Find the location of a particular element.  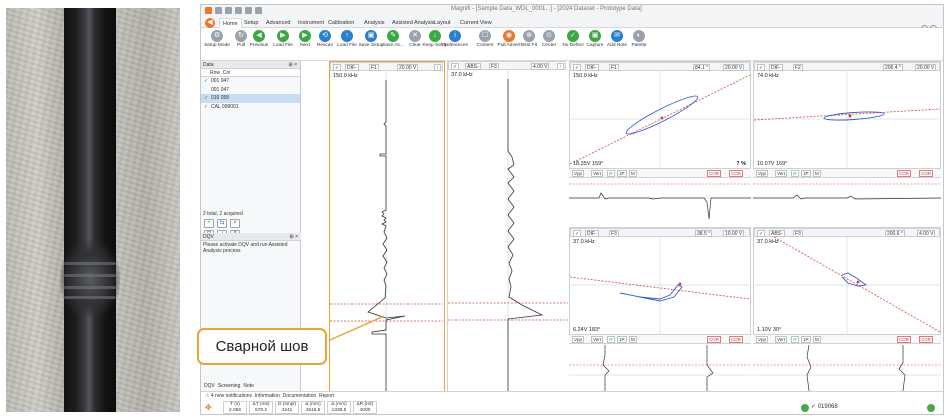

liss-1-strip-signal is located at coordinates (660, 206).